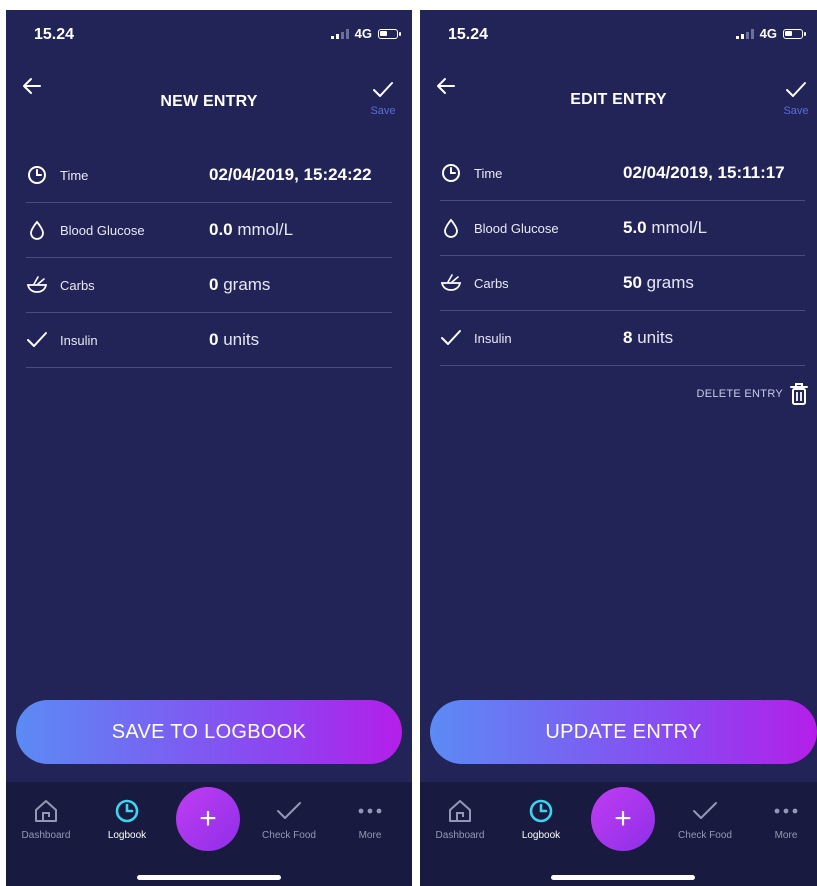 The width and height of the screenshot is (817, 886). What do you see at coordinates (622, 173) in the screenshot?
I see `time-row: Time 02/04/2019, 15:11:17` at bounding box center [622, 173].